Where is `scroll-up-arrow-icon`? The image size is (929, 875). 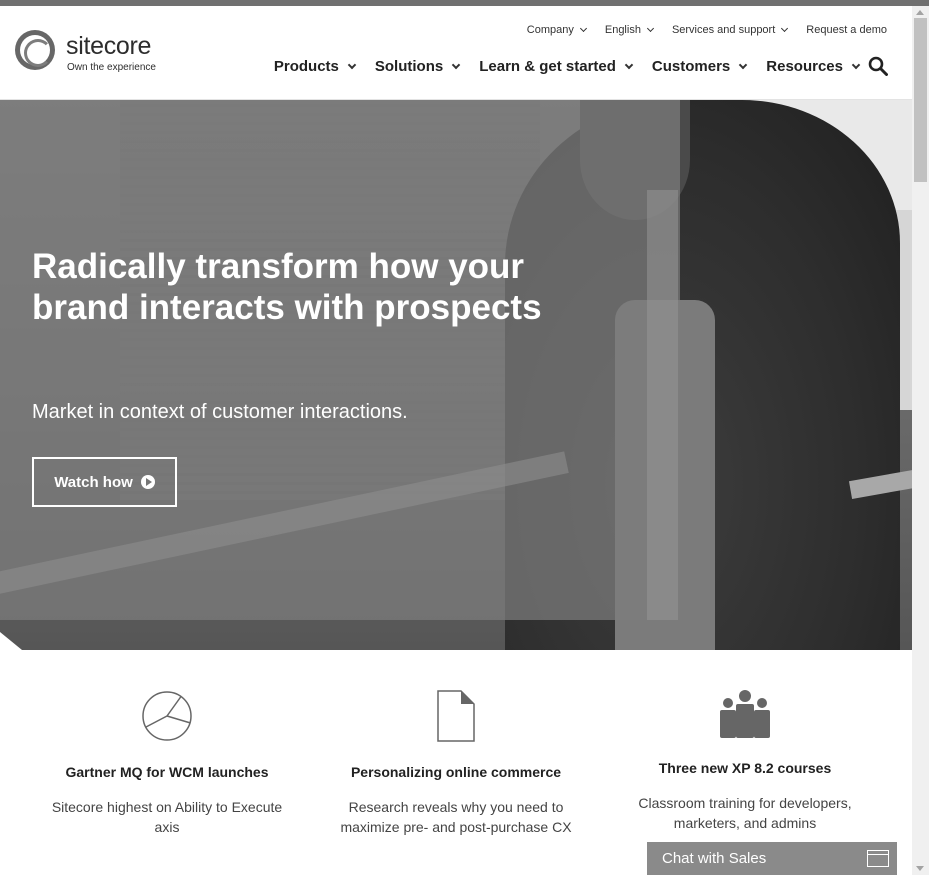
scroll-up-arrow-icon is located at coordinates (920, 12).